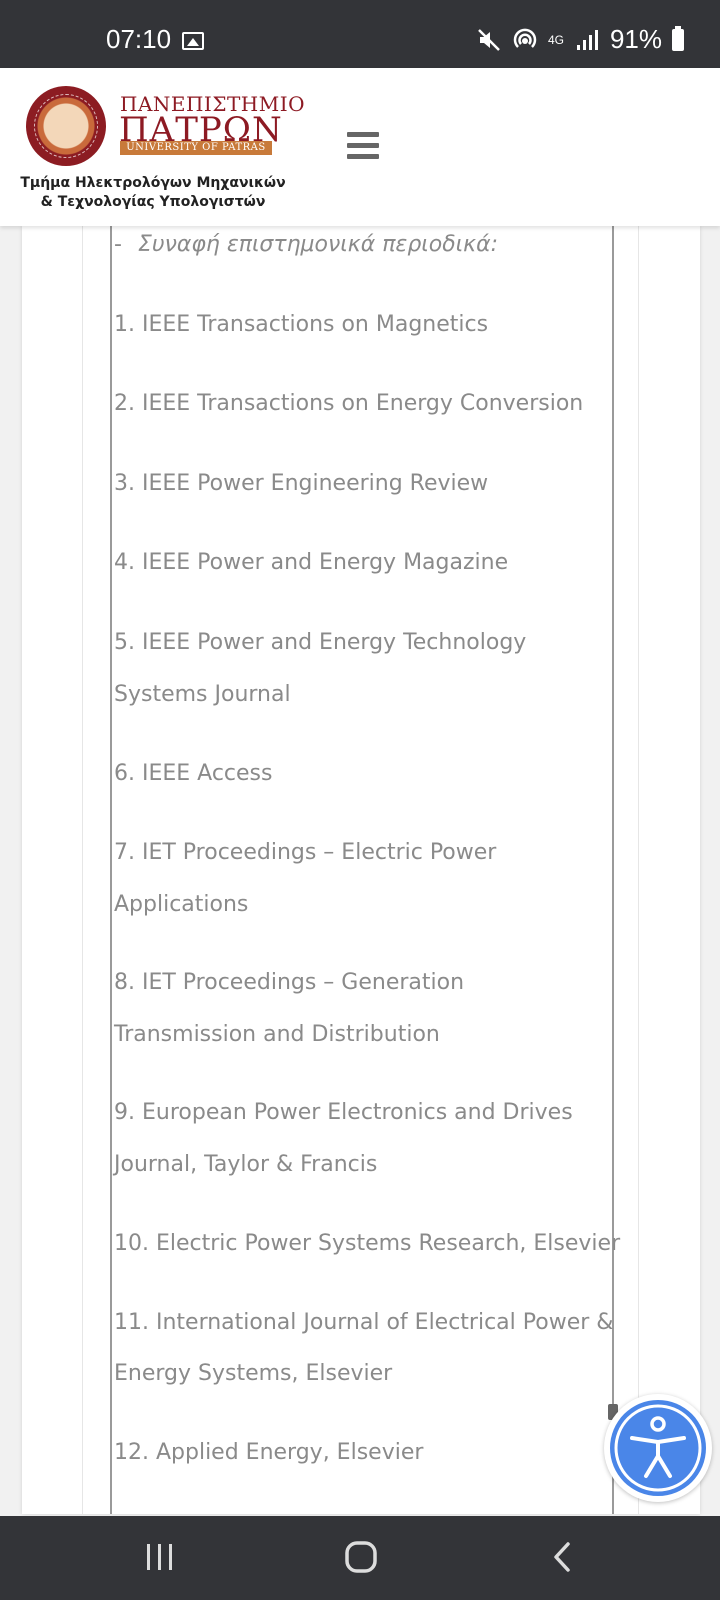 Image resolution: width=720 pixels, height=1600 pixels. I want to click on column-divider-right, so click(638, 870).